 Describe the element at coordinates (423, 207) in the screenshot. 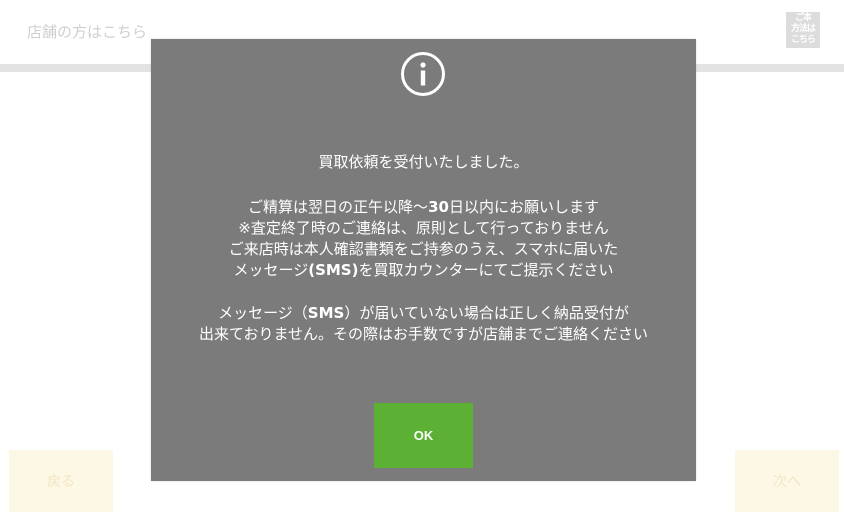

I see `dialog-line-settlement: ご精算は翌日の正午以降〜30日以内にお願いします` at that location.